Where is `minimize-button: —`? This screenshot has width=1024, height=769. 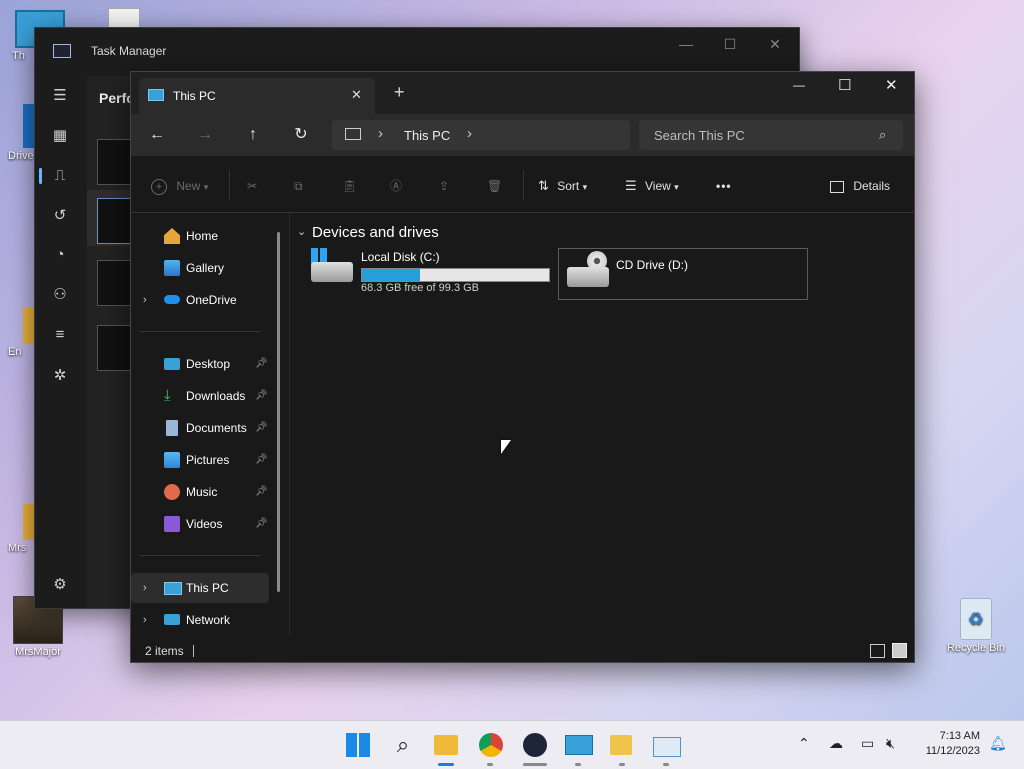 minimize-button: — is located at coordinates (799, 85).